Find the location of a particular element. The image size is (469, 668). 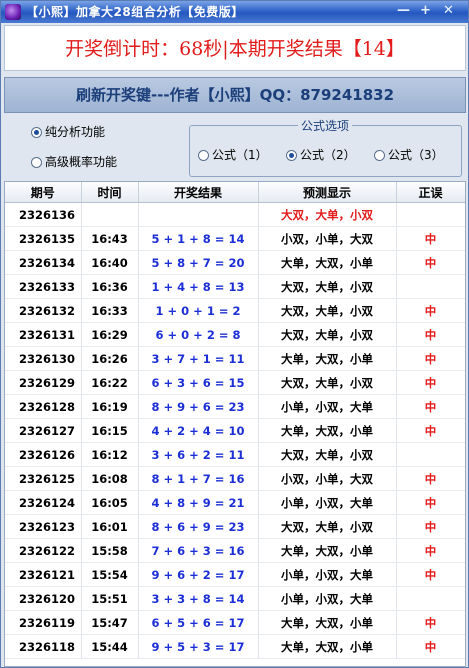

formula-option-1: 公式（1） is located at coordinates (233, 154).